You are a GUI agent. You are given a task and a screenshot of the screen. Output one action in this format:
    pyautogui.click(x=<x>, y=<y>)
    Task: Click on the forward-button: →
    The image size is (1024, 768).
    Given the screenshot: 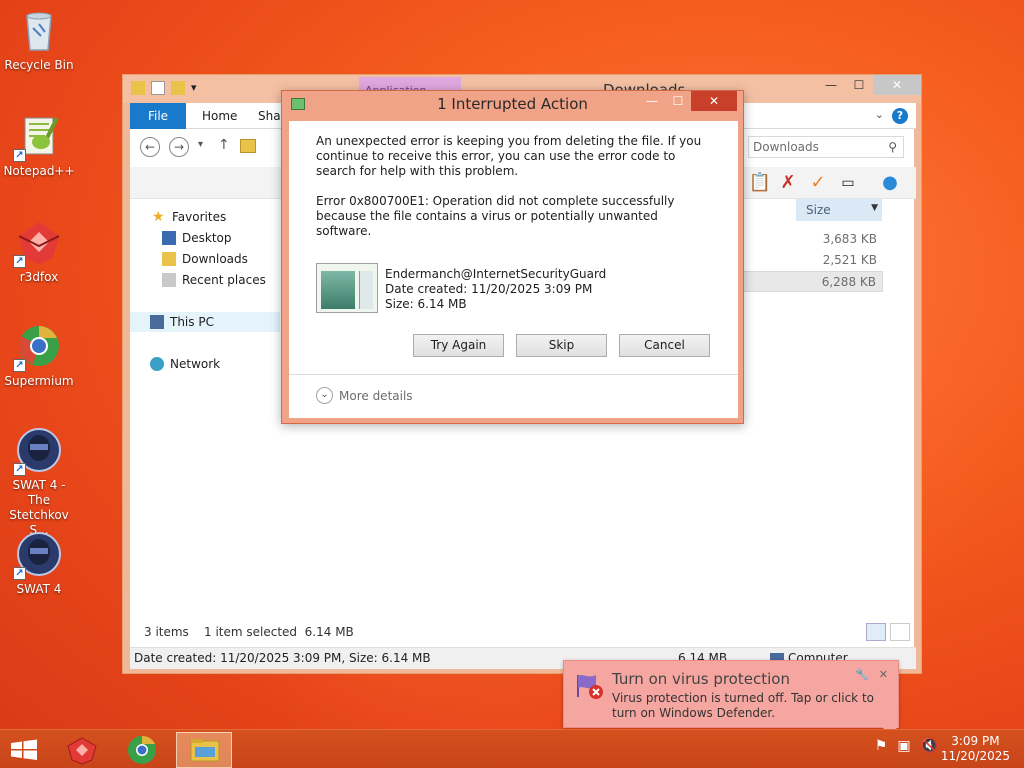 What is the action you would take?
    pyautogui.click(x=179, y=147)
    